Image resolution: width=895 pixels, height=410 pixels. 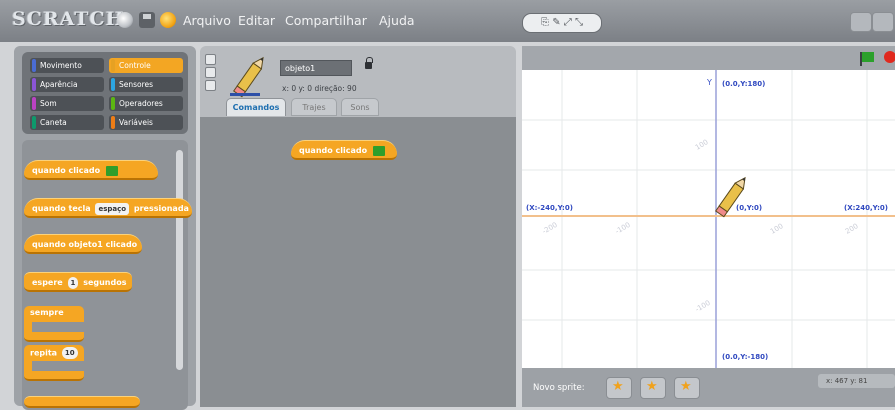 I want to click on choose-sprite-file-icon, so click(x=653, y=388).